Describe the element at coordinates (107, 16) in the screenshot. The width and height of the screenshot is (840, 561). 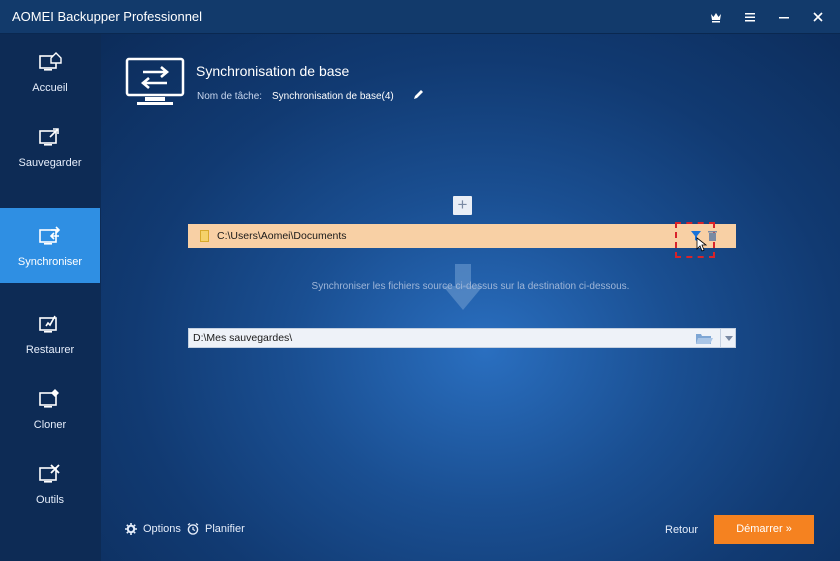
I see `app-title: AOMEI Backupper Professionnel` at that location.